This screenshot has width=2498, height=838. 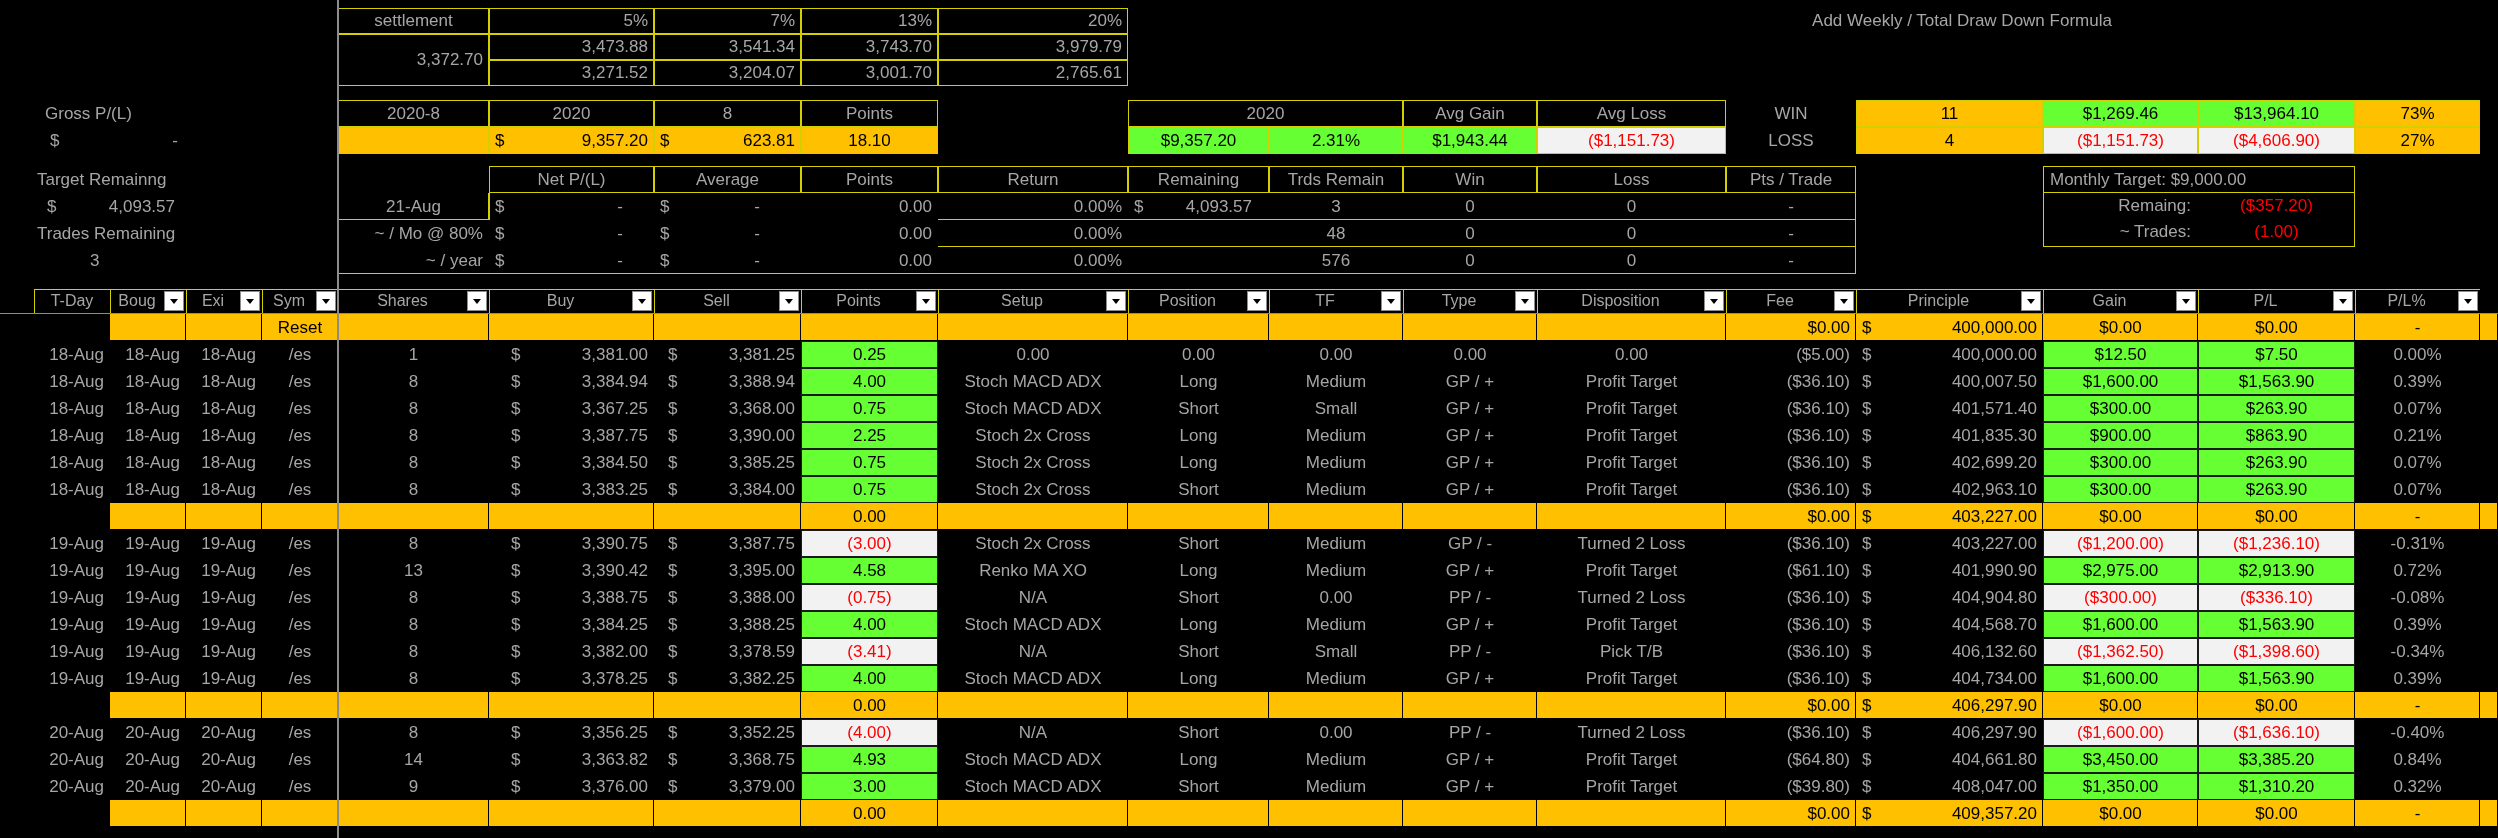 I want to click on amount: 3,390.42, so click(x=614, y=570).